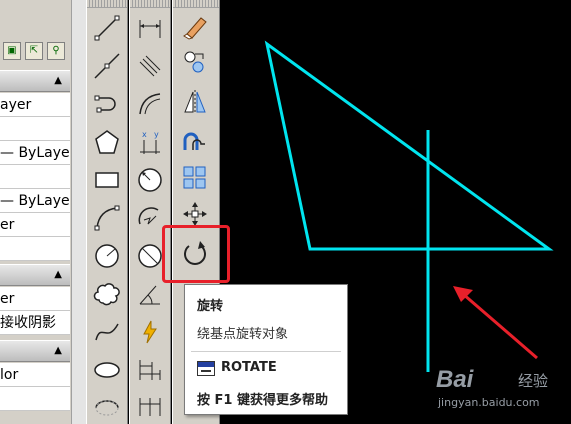 The height and width of the screenshot is (424, 571). I want to click on tooltip-divider, so click(266, 351).